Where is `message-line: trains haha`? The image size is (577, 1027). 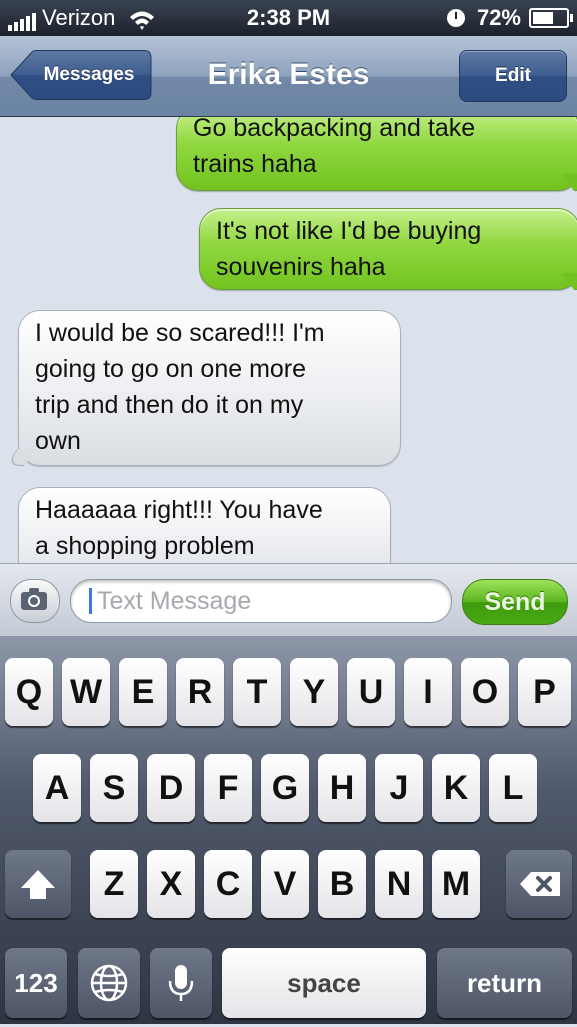
message-line: trains haha is located at coordinates (255, 164).